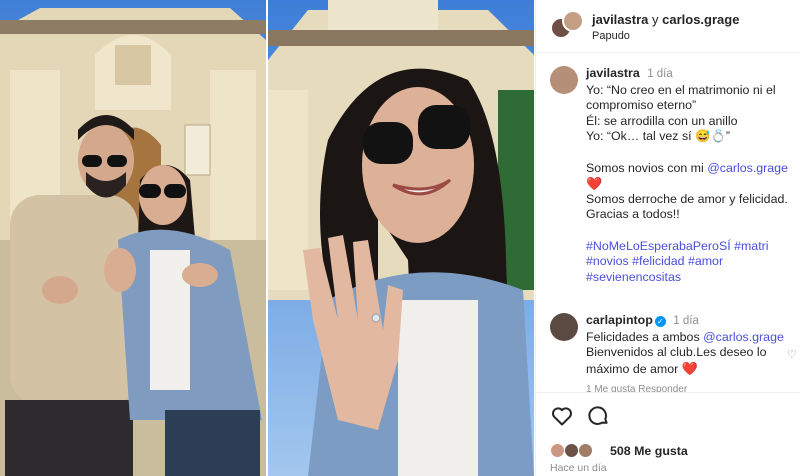  I want to click on owner-username-1: javilastra, so click(620, 19).